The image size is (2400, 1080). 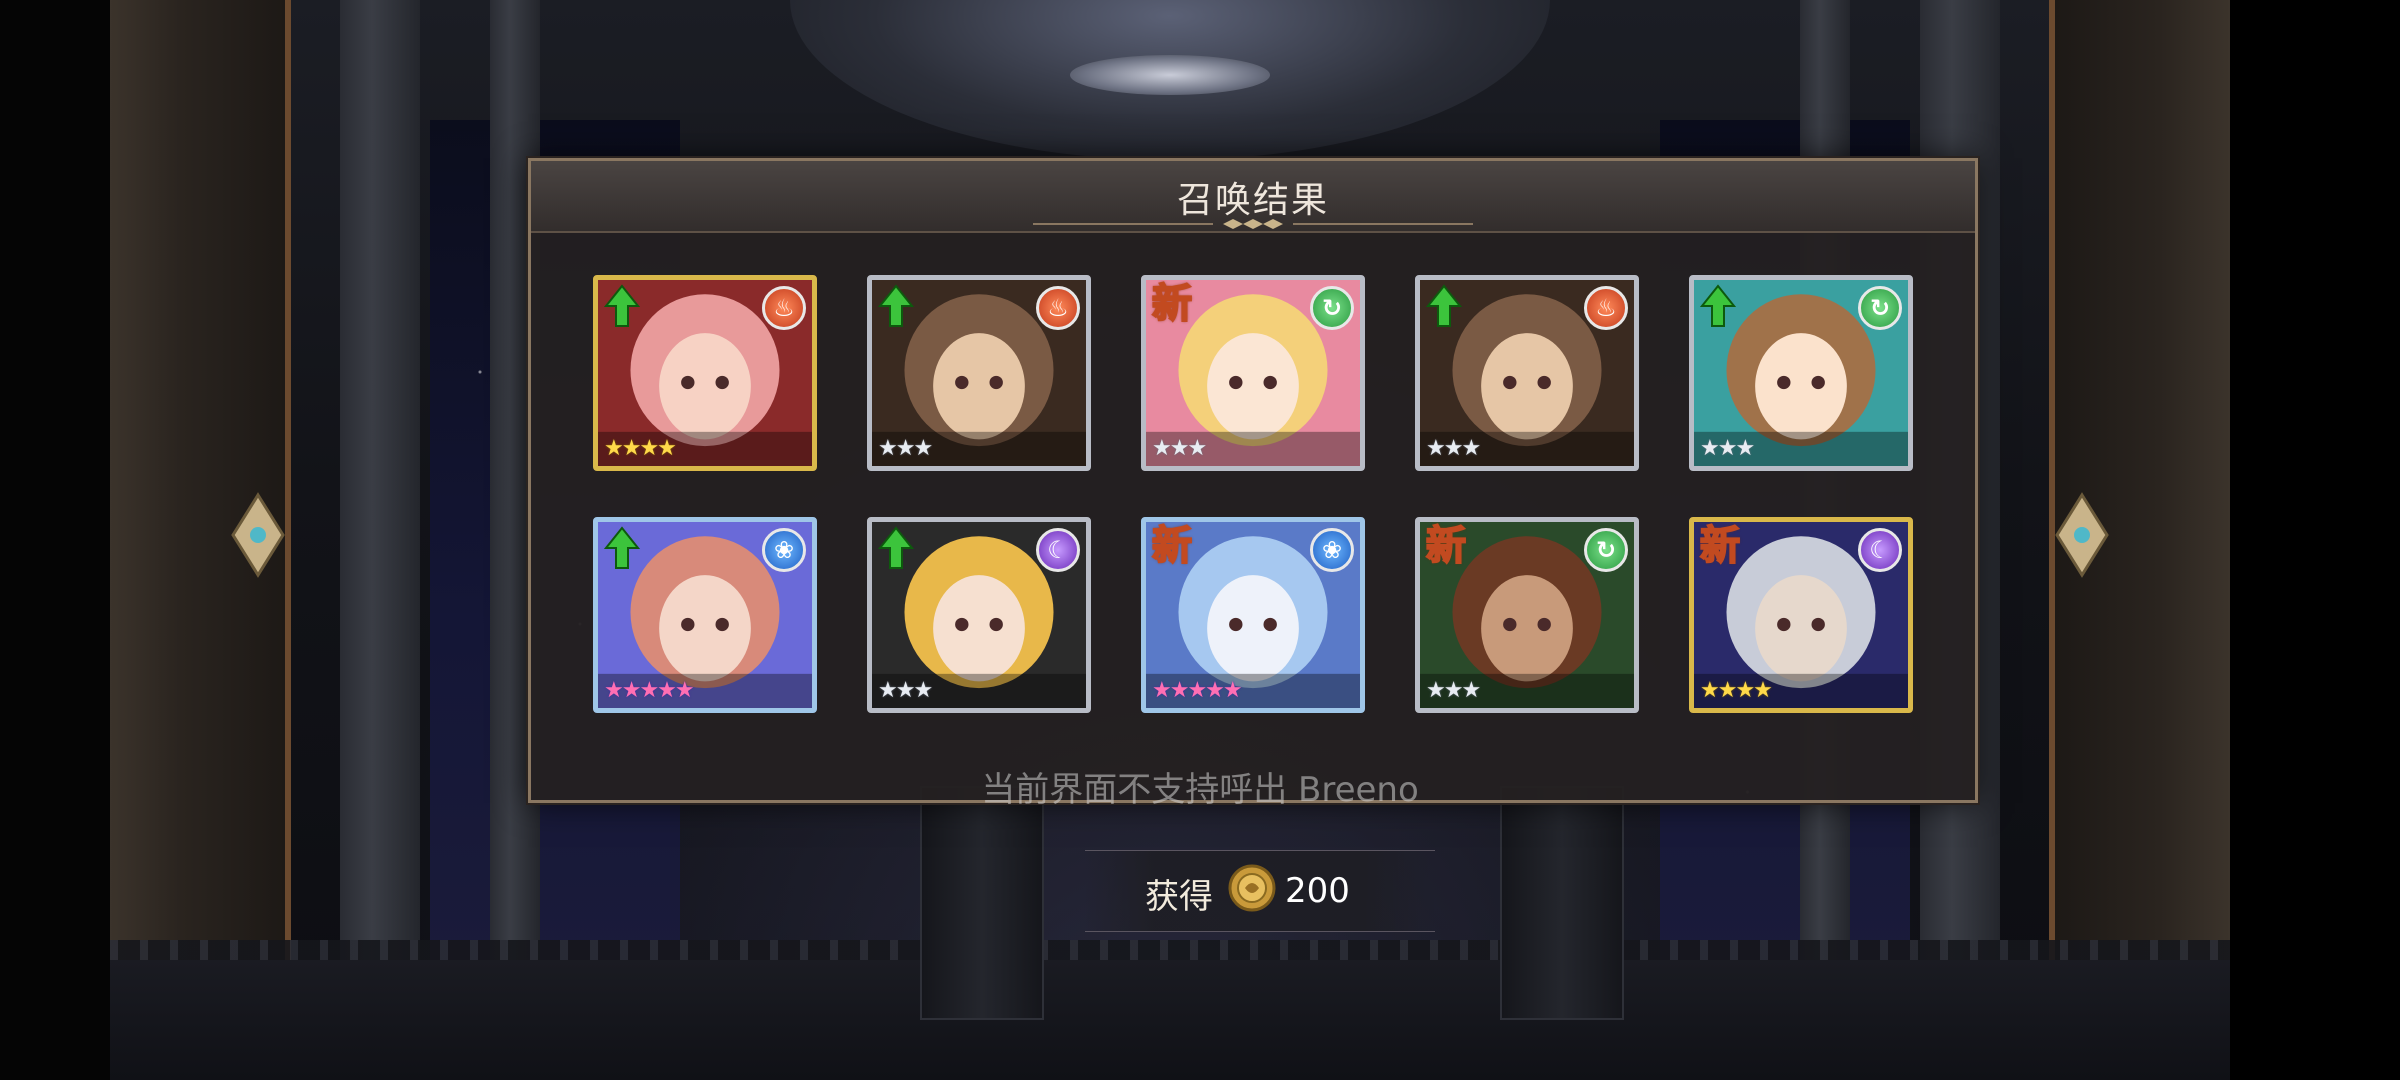 I want to click on ceiling-dome, so click(x=1170, y=80).